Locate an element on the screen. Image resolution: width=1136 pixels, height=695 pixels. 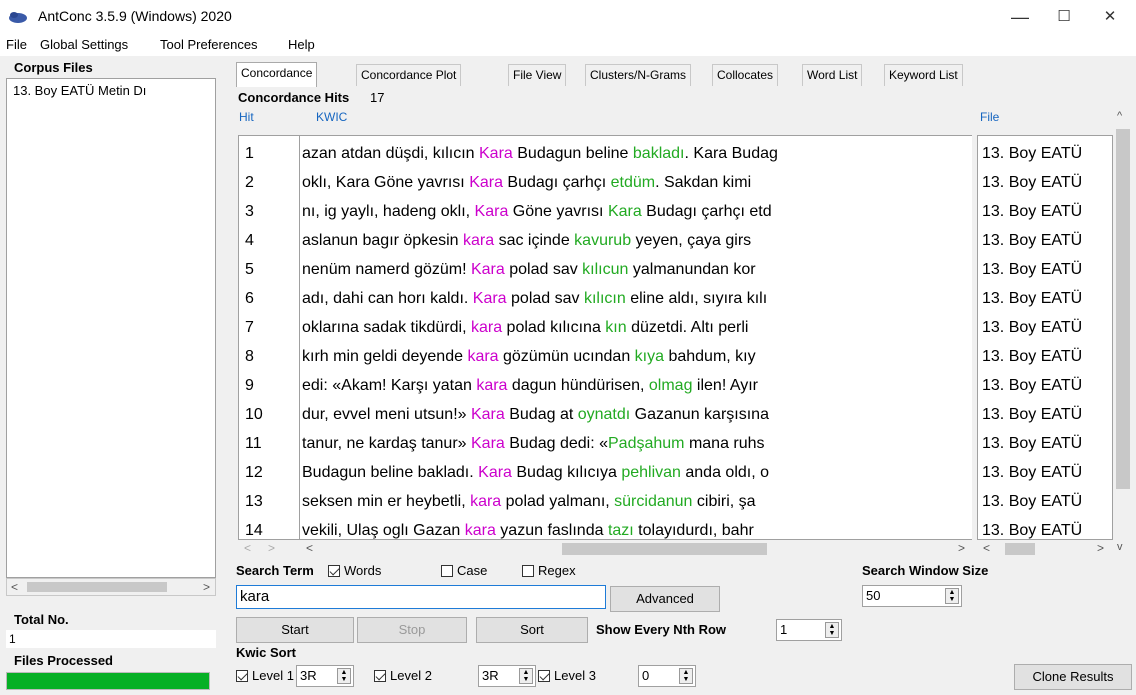
maximize-button: ☐ is located at coordinates (1064, 17).